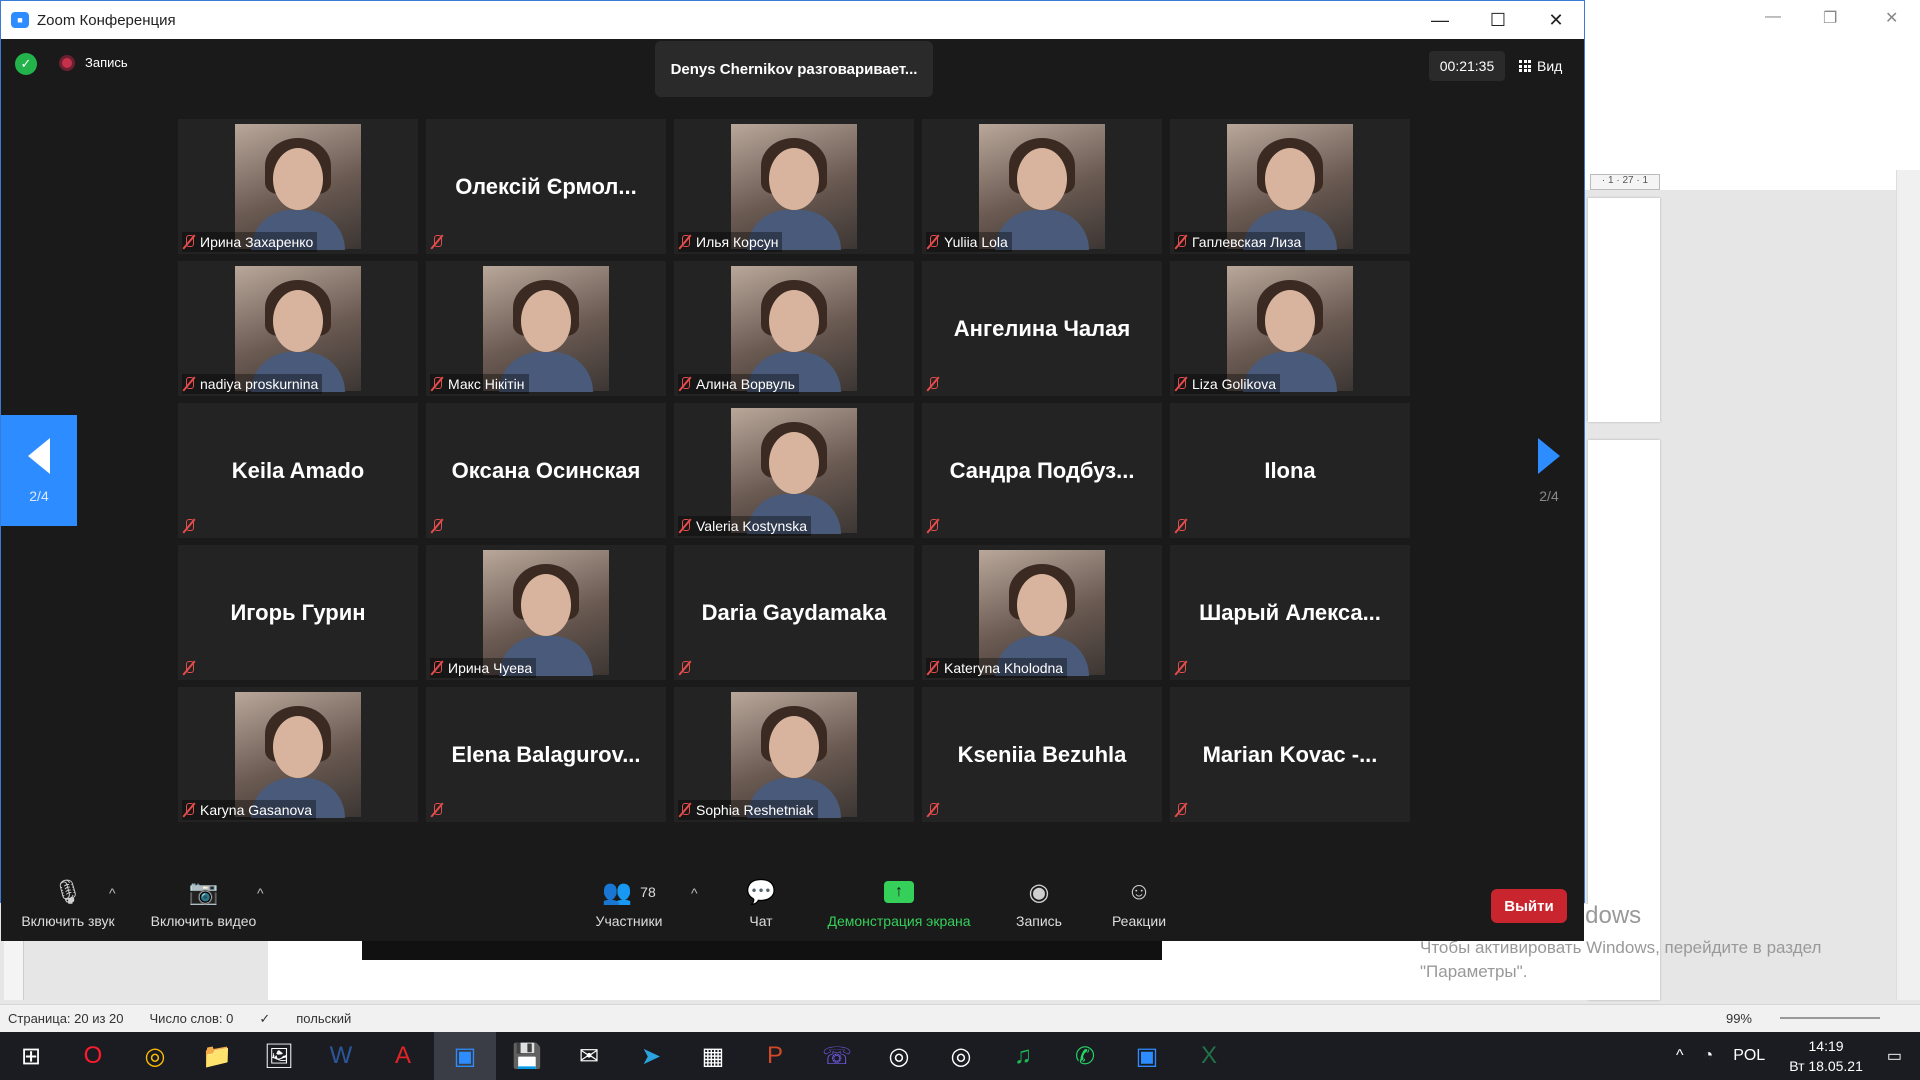 The width and height of the screenshot is (1920, 1080). Describe the element at coordinates (203, 903) in the screenshot. I see `start-video-button: 📷 Включить видео` at that location.